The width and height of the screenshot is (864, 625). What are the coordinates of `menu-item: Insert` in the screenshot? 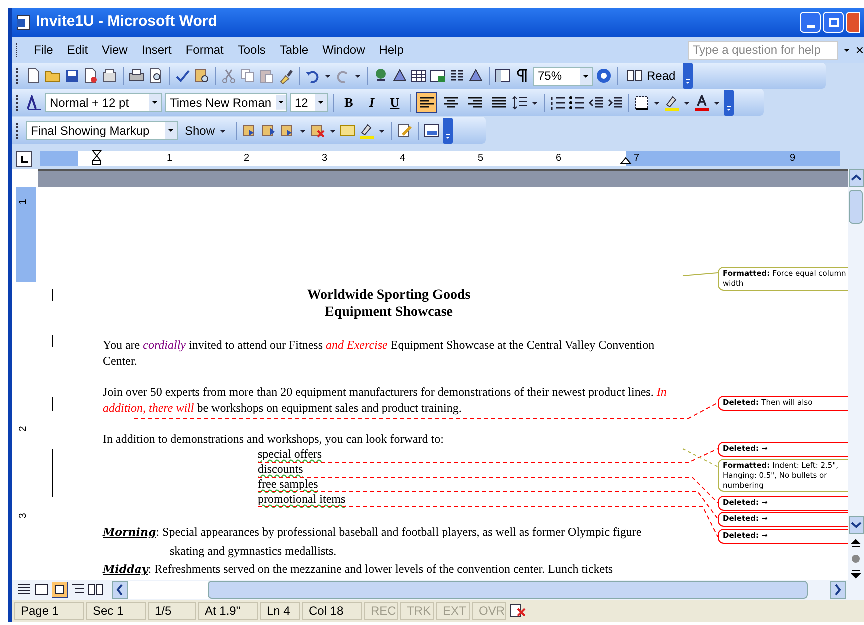 It's located at (156, 50).